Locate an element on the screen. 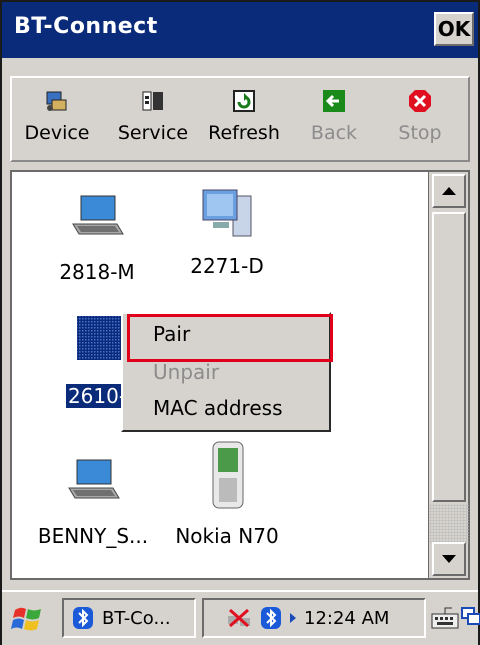 The width and height of the screenshot is (480, 645). taskbar: BT-Co... 12:24 AM is located at coordinates (241, 617).